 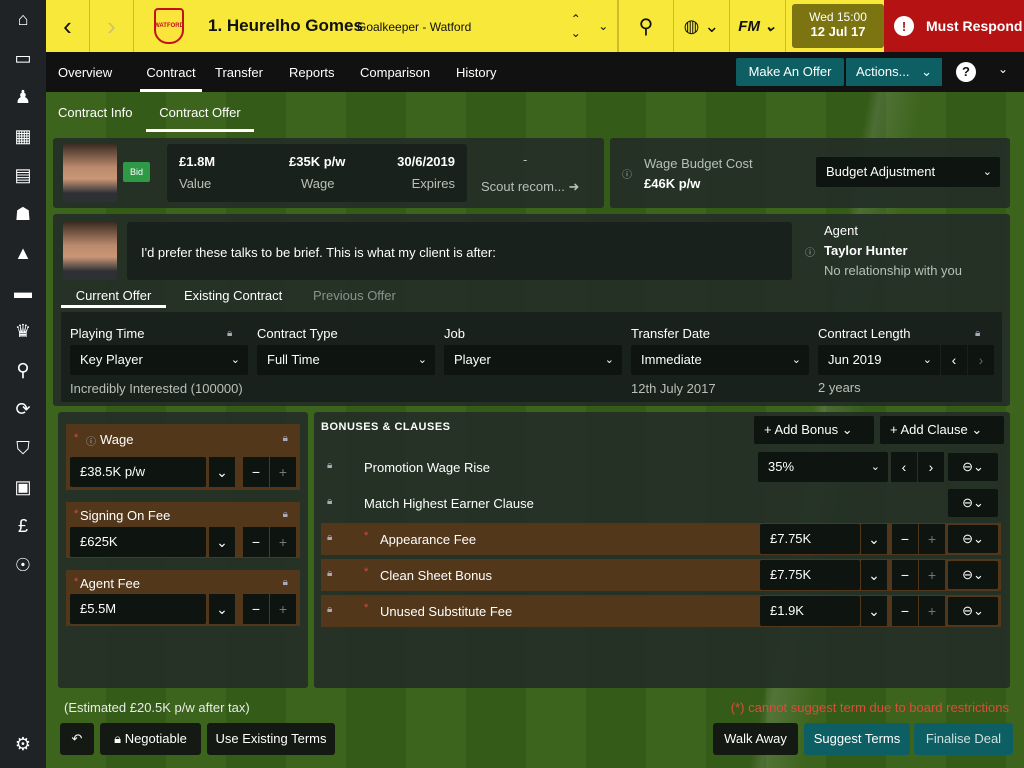 I want to click on budget-label: Wage Budget Cost, so click(x=698, y=163).